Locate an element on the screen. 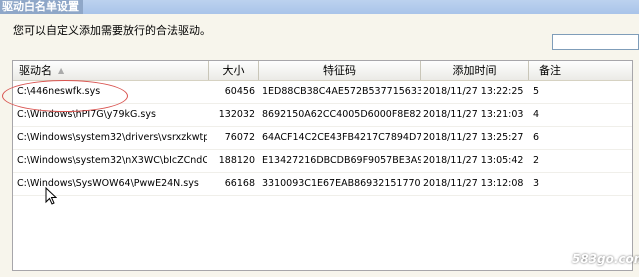  cell-hash: 3310093C1E67EAB86932151770B3B9F0 is located at coordinates (341, 183).